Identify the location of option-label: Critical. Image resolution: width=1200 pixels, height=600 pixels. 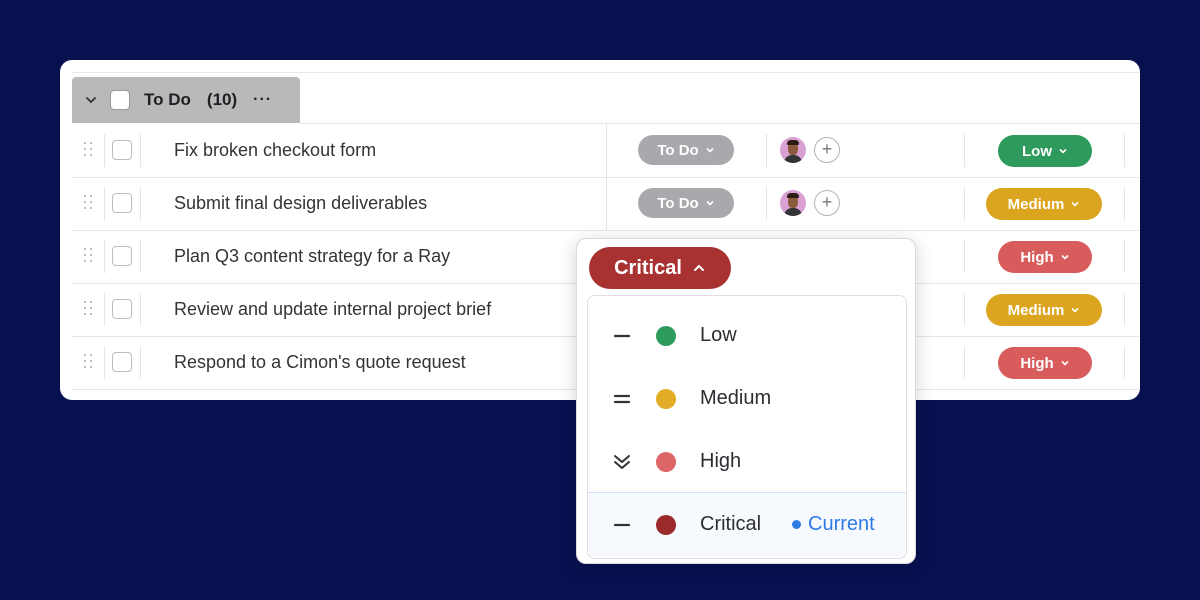
(731, 524).